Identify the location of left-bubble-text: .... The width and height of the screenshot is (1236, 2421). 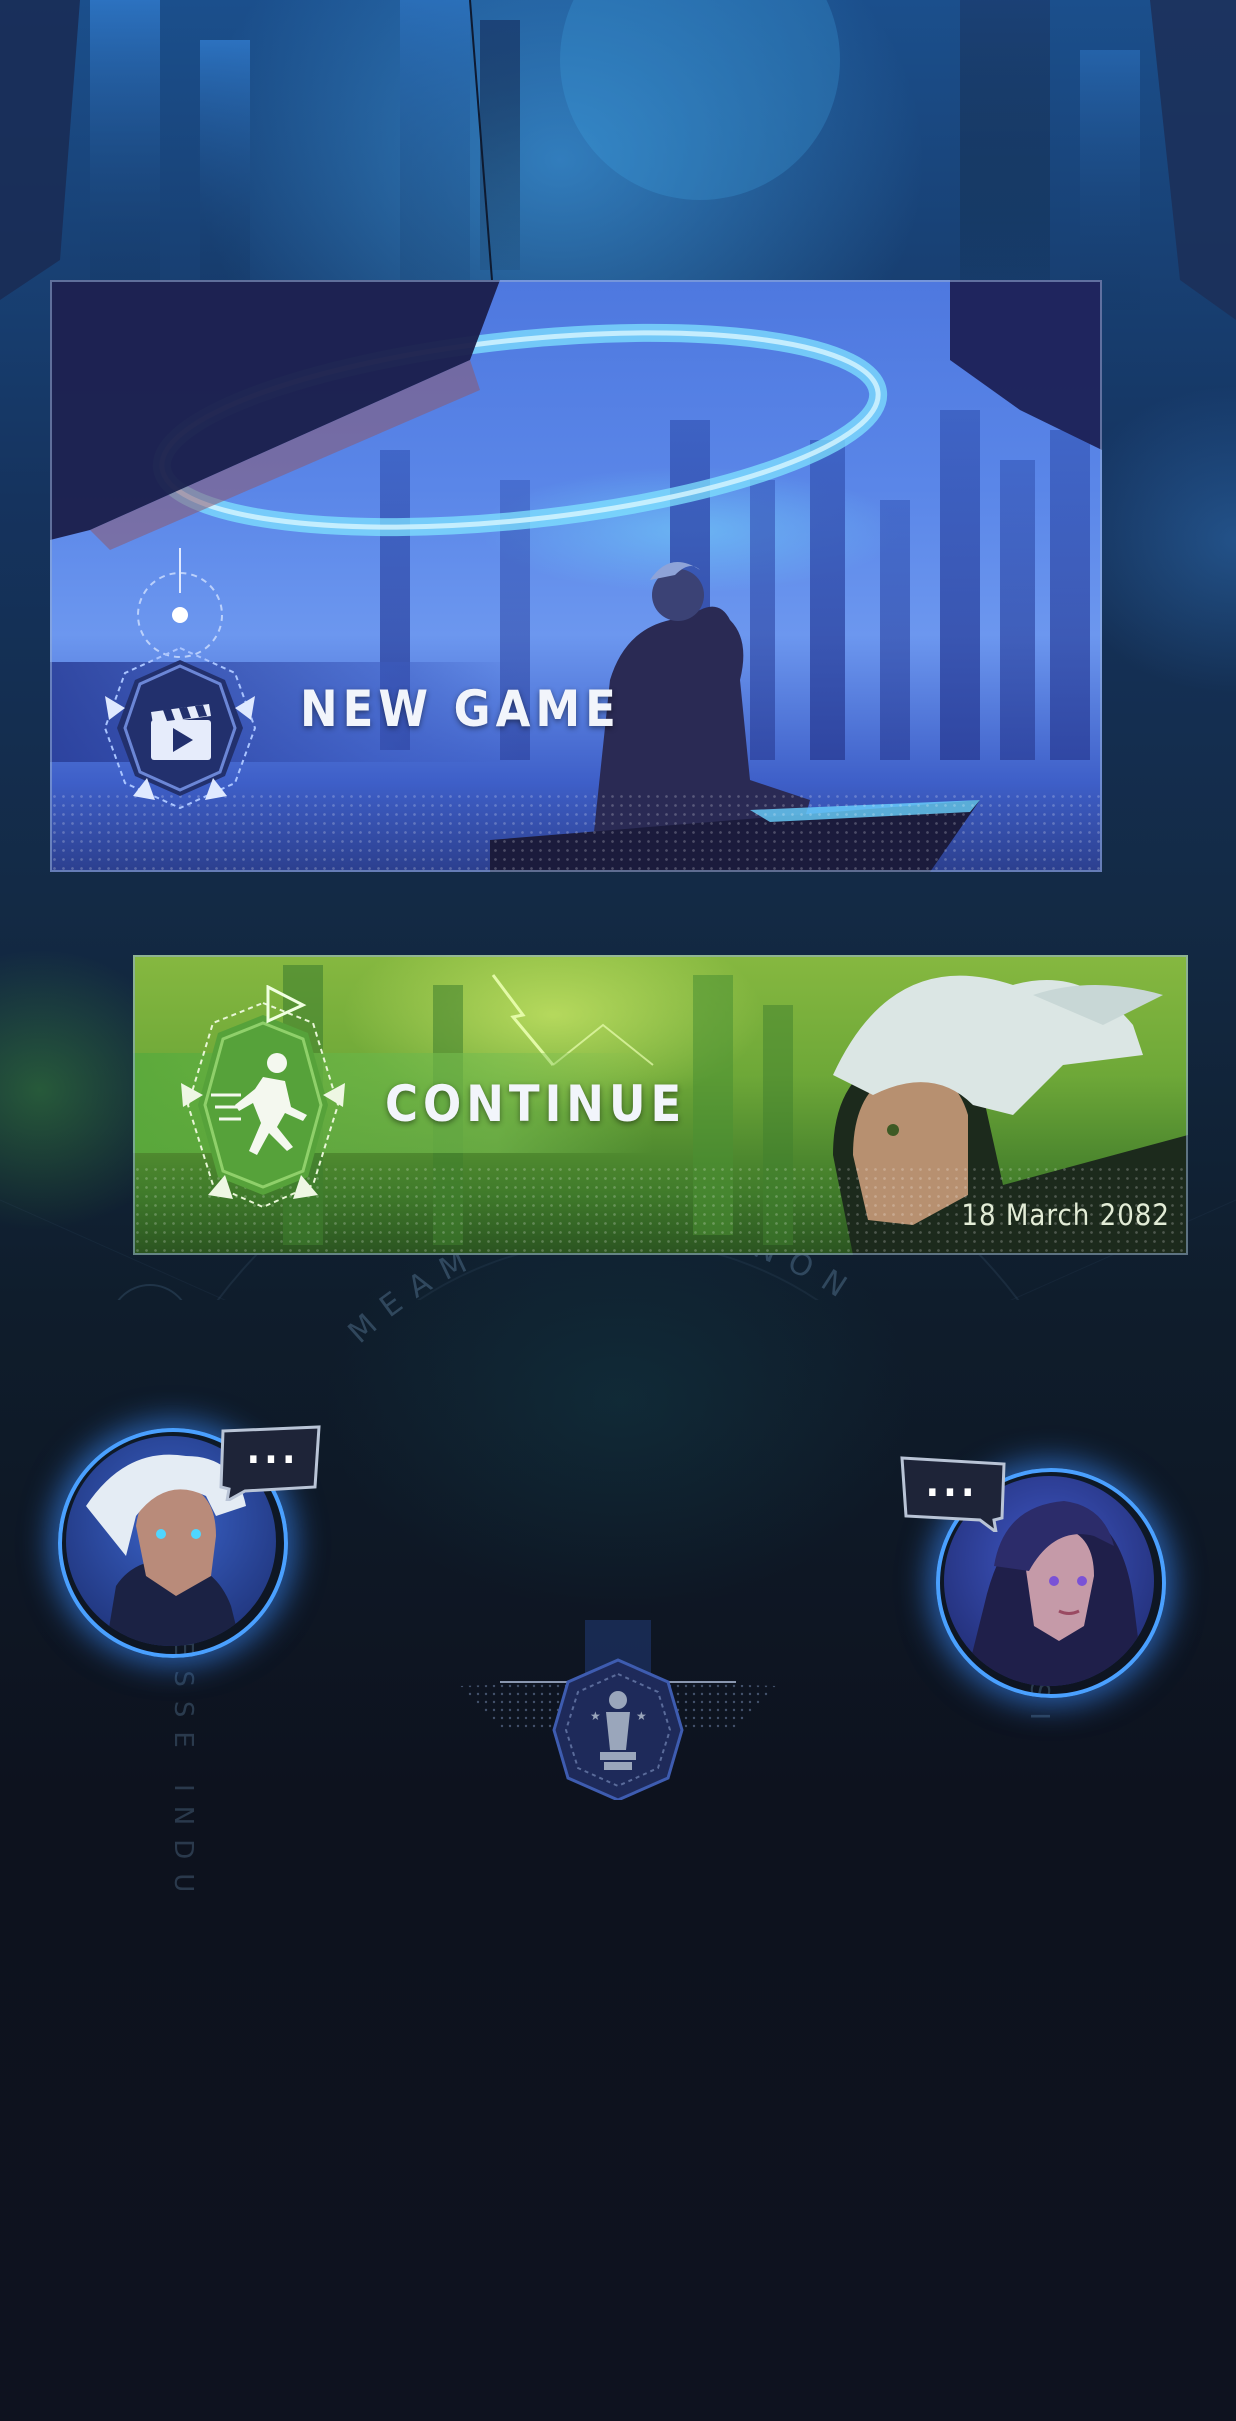
(273, 1450).